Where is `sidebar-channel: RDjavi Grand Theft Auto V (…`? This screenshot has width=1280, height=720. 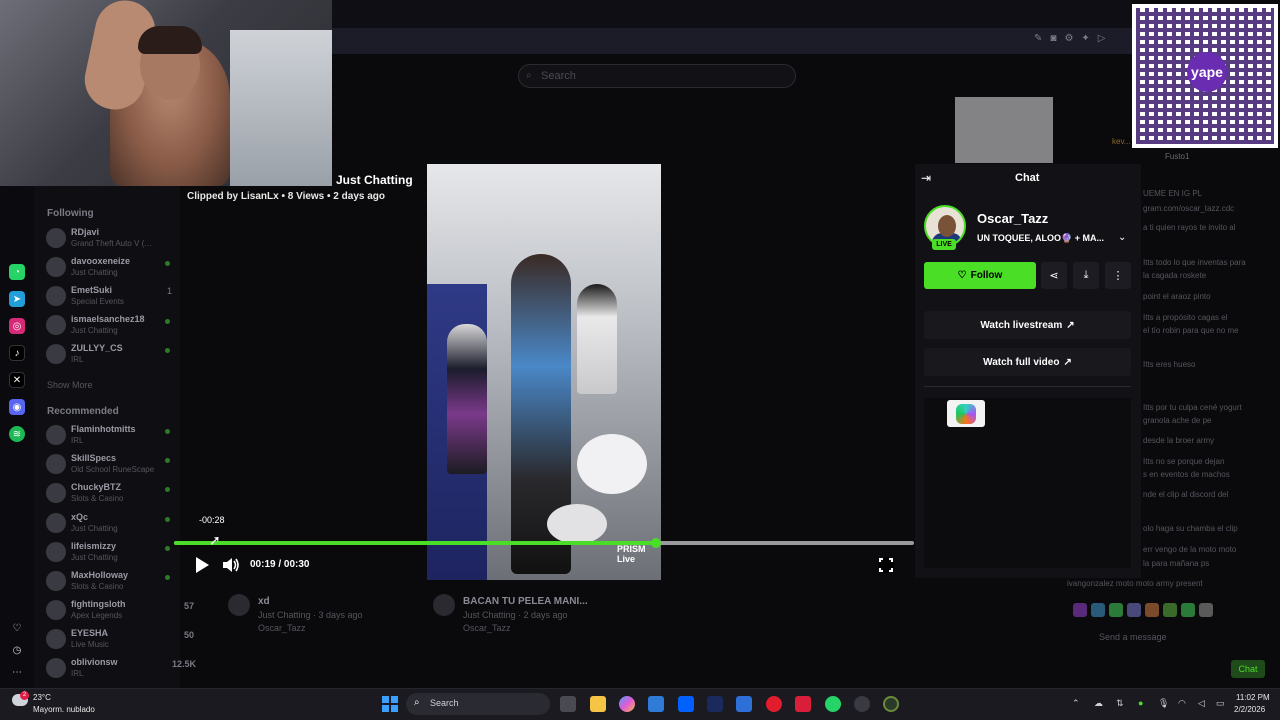 sidebar-channel: RDjavi Grand Theft Auto V (… is located at coordinates (110, 239).